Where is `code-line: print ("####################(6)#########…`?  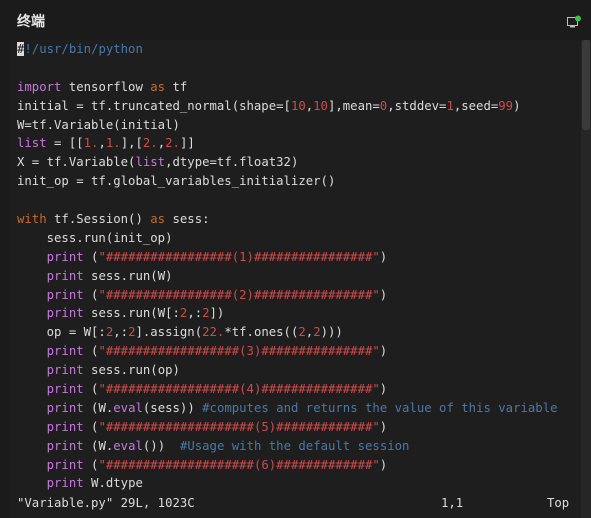 code-line: print ("####################(6)#########… is located at coordinates (299, 467).